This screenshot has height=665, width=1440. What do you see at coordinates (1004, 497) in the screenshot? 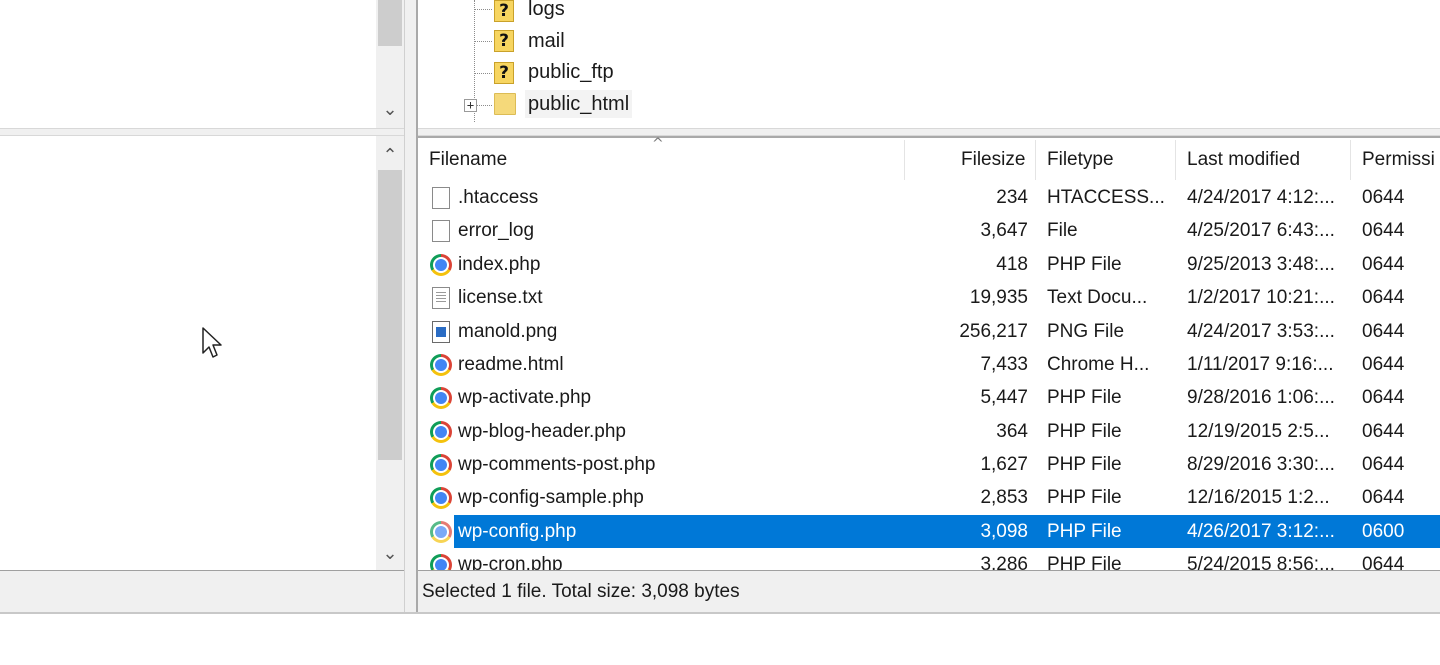
I see `file-size: 2,853` at bounding box center [1004, 497].